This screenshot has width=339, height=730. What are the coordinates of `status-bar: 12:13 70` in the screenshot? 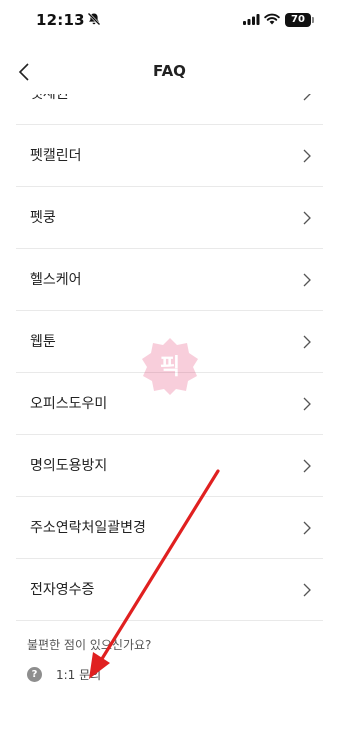 It's located at (169, 22).